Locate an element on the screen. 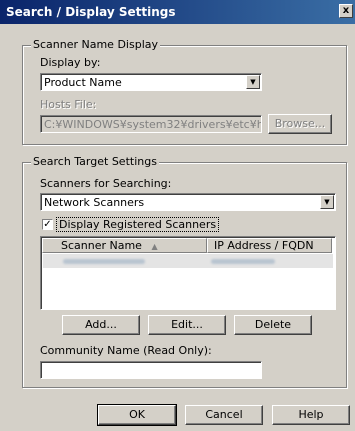 Image resolution: width=355 pixels, height=431 pixels. scanner-name-display-title: Scanner Name Display is located at coordinates (95, 44).